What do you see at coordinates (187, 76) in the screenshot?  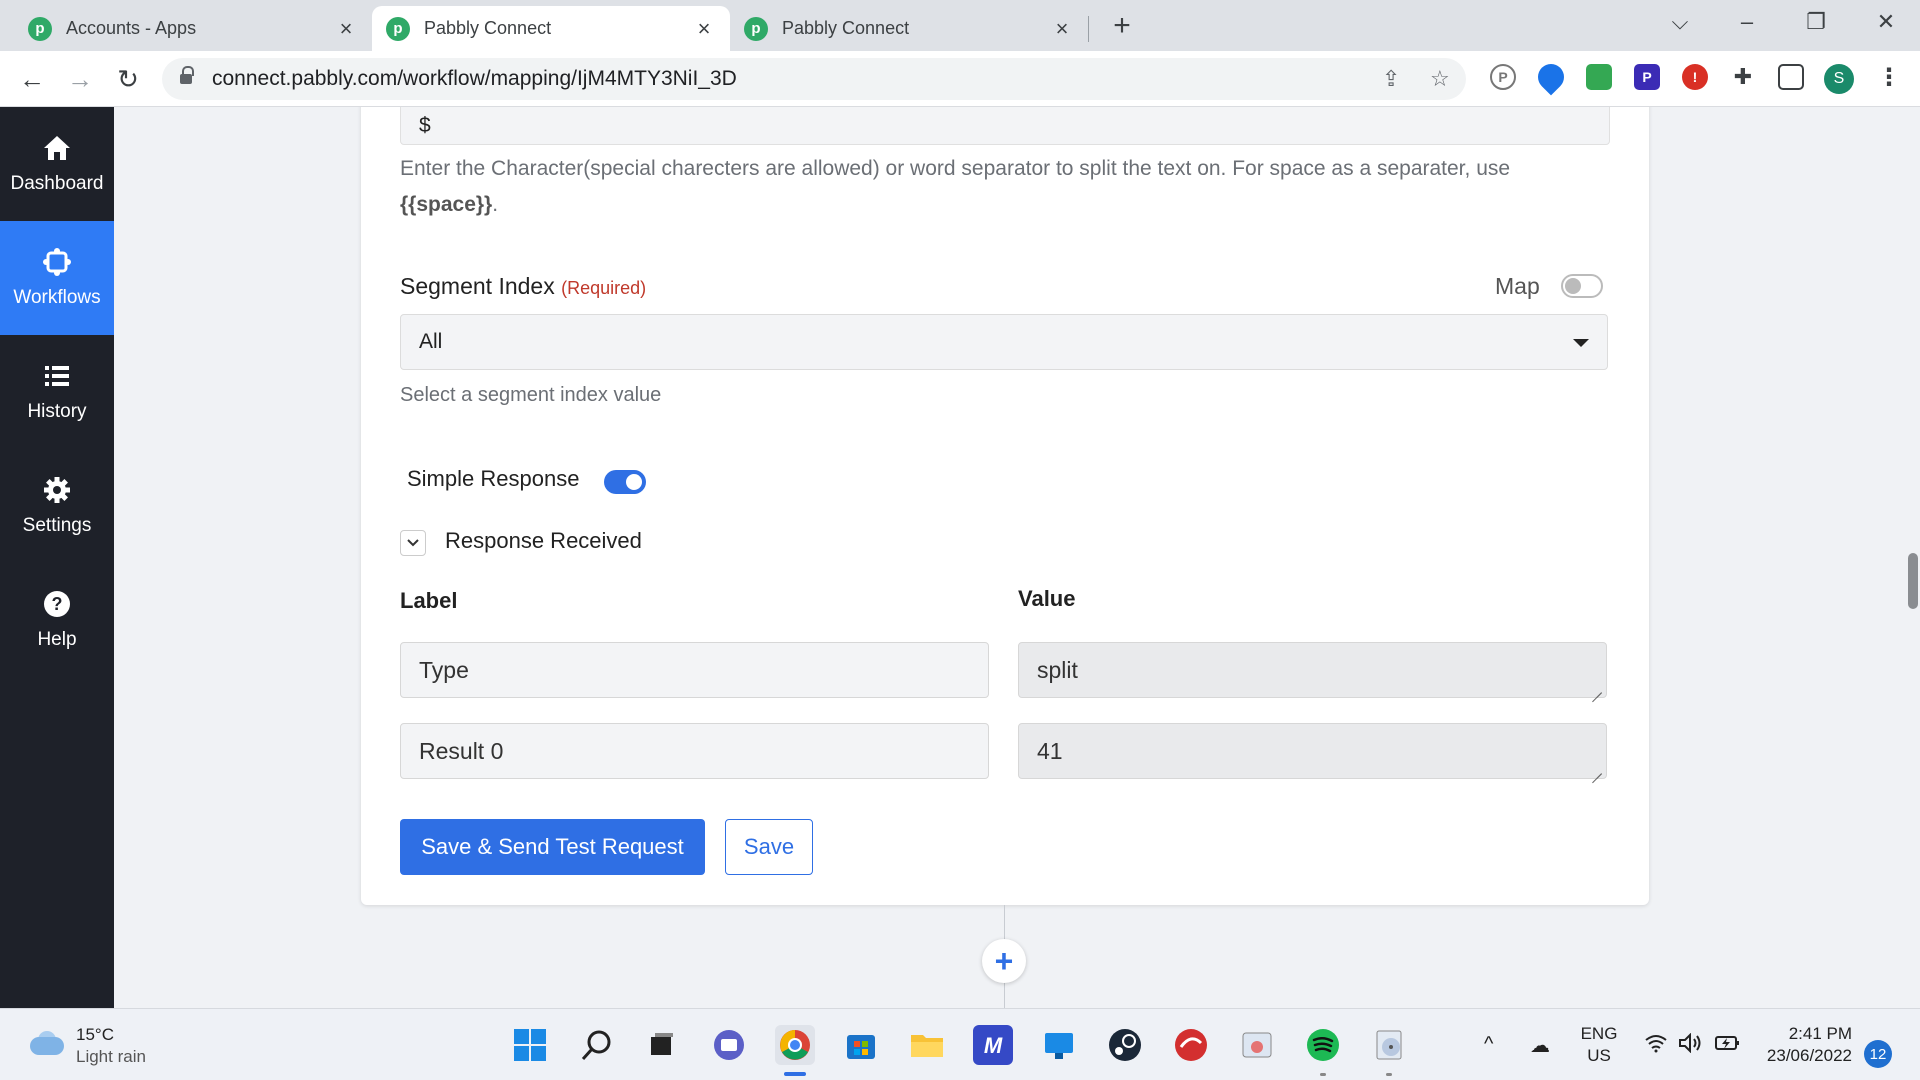 I see `lock-icon` at bounding box center [187, 76].